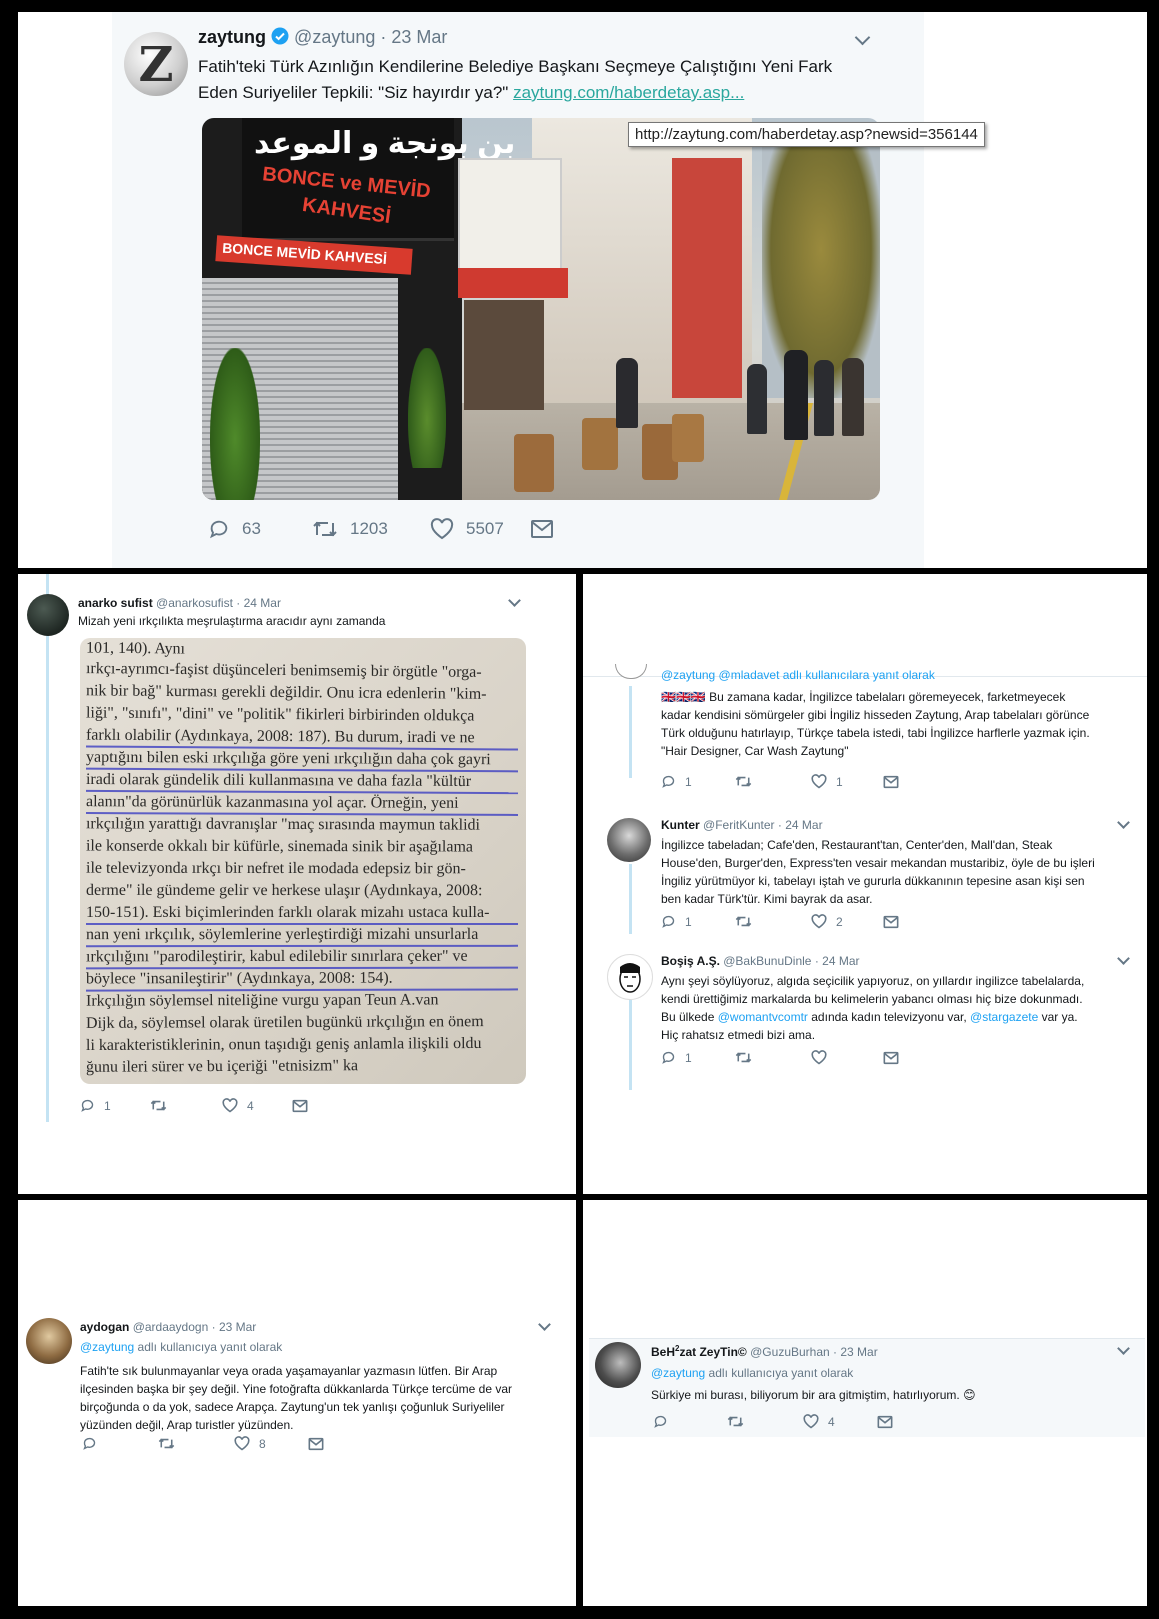 This screenshot has height=1619, width=1159. Describe the element at coordinates (48, 615) in the screenshot. I see `anarko-avatar` at that location.